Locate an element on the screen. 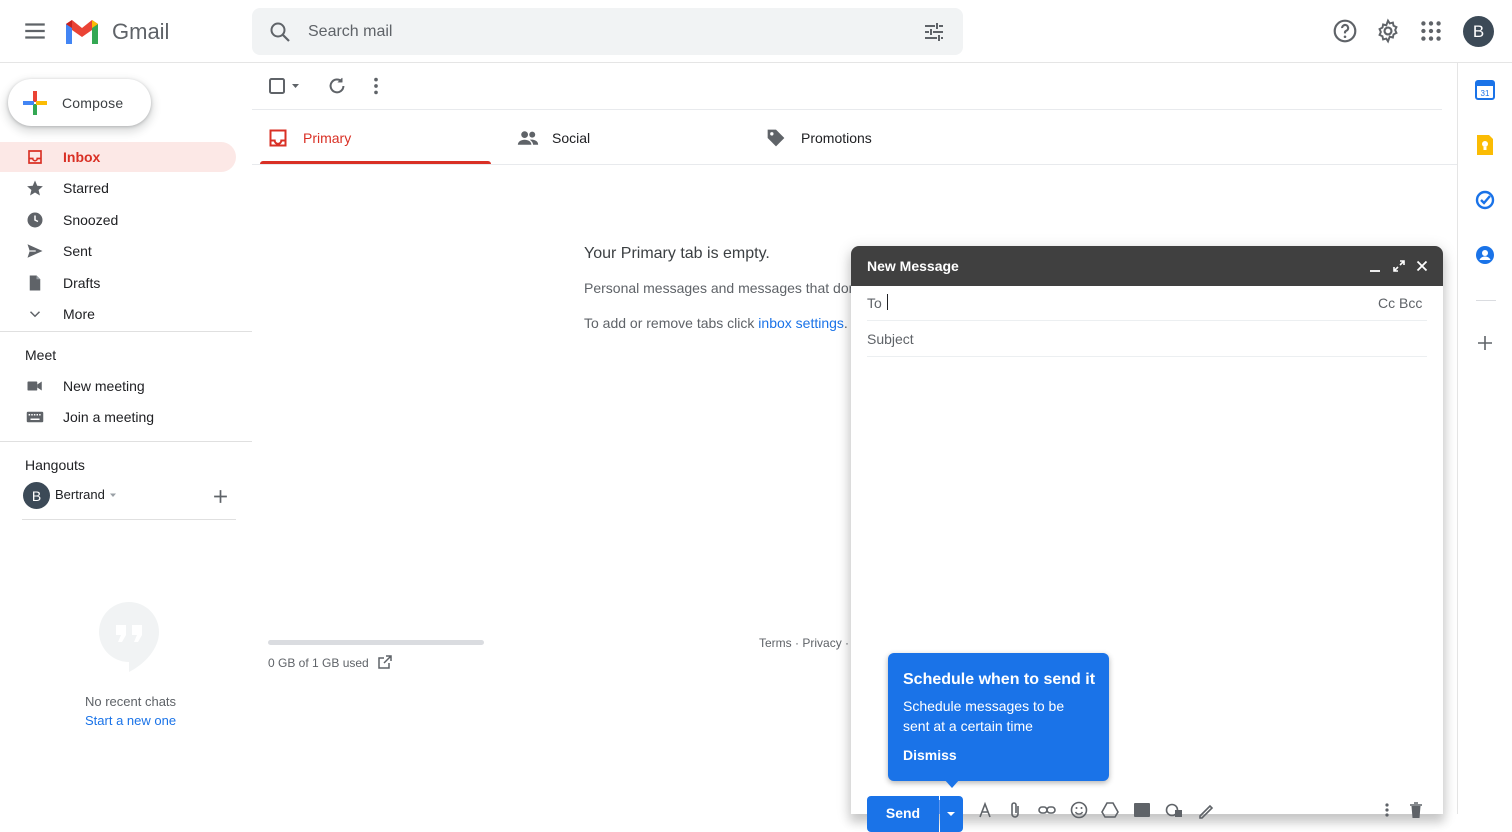 The height and width of the screenshot is (832, 1512). tab-primary: Primary is located at coordinates (375, 137).